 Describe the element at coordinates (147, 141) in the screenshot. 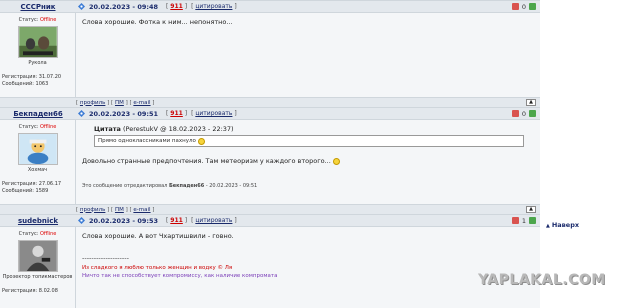

I see `quote-text: Прямо одноклассниками пахнуло` at that location.